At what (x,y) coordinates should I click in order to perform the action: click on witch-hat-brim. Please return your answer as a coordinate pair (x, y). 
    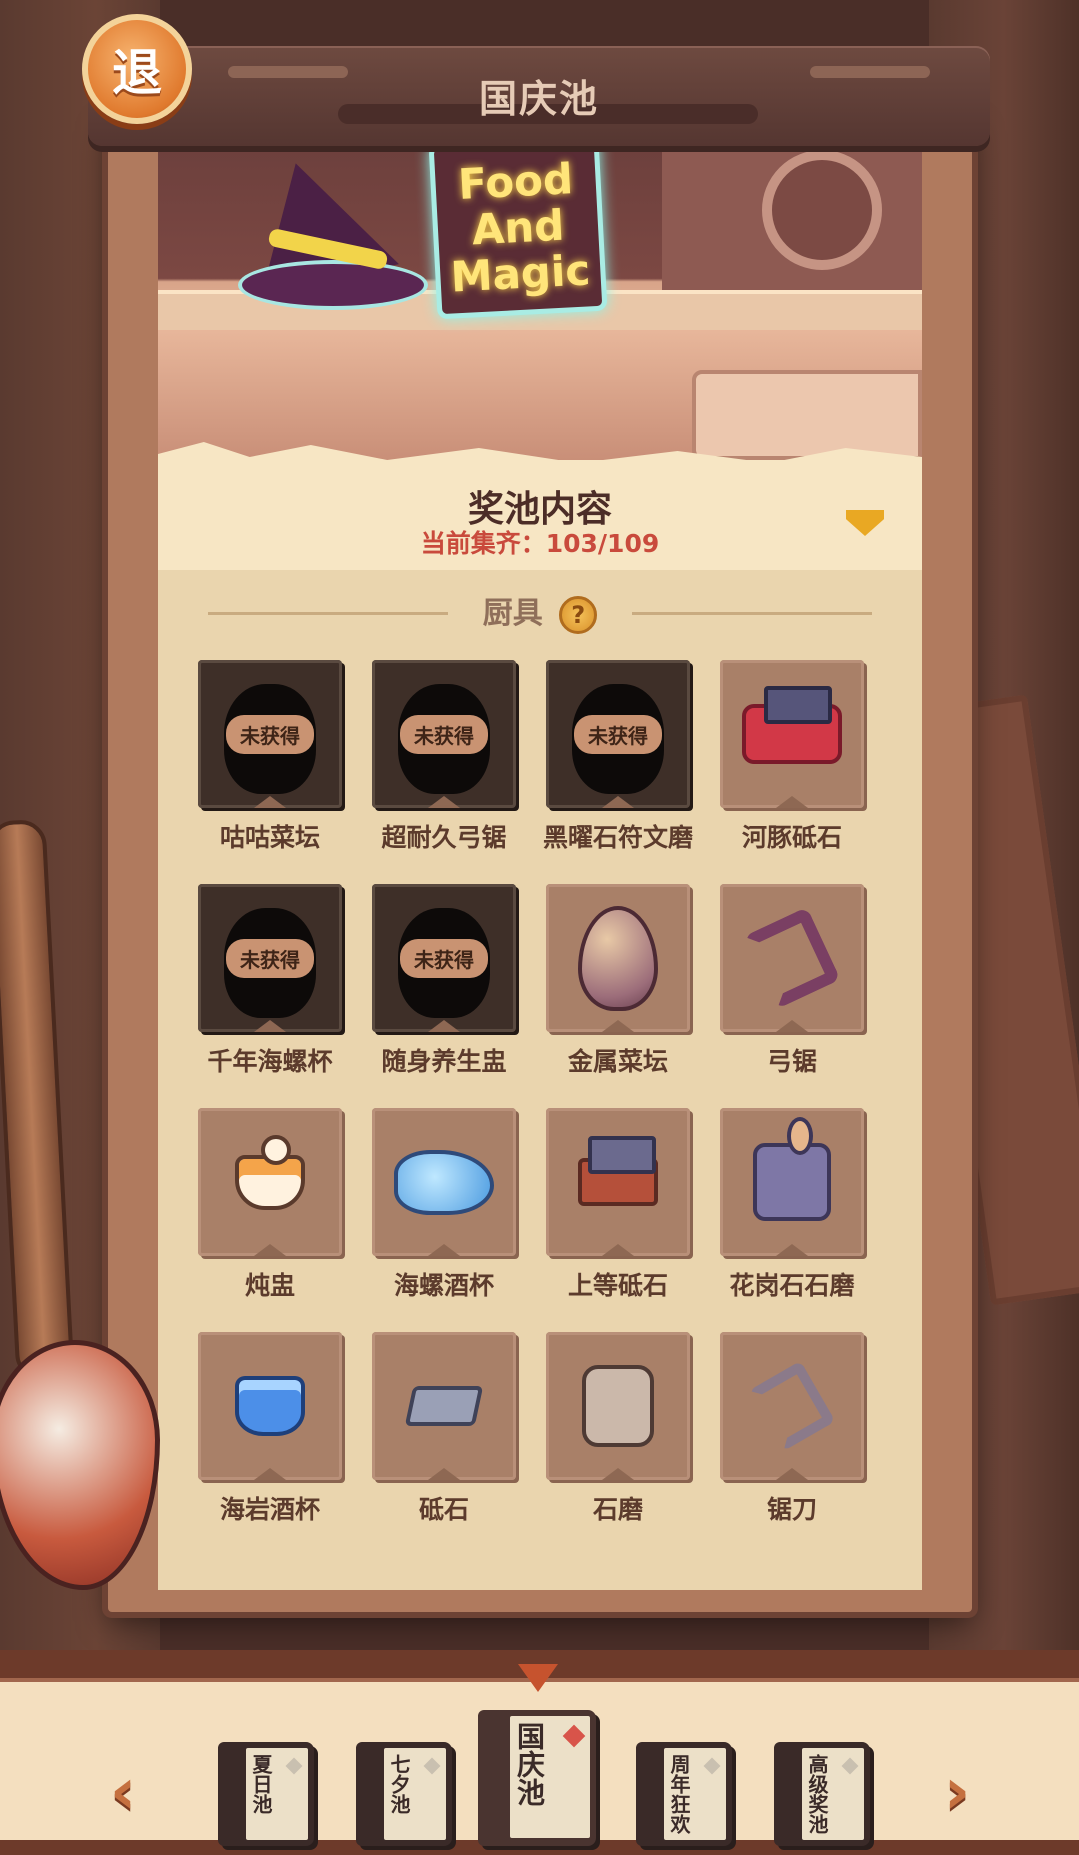
    Looking at the image, I should click on (333, 285).